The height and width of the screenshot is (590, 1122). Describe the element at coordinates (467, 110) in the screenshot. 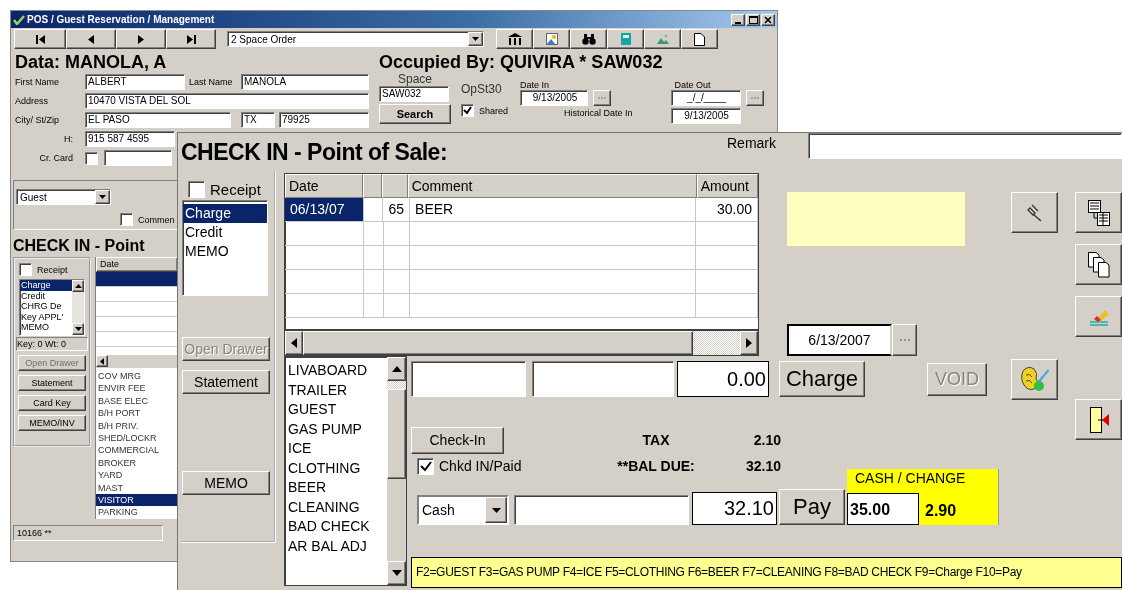

I see `shared-checkbox` at that location.